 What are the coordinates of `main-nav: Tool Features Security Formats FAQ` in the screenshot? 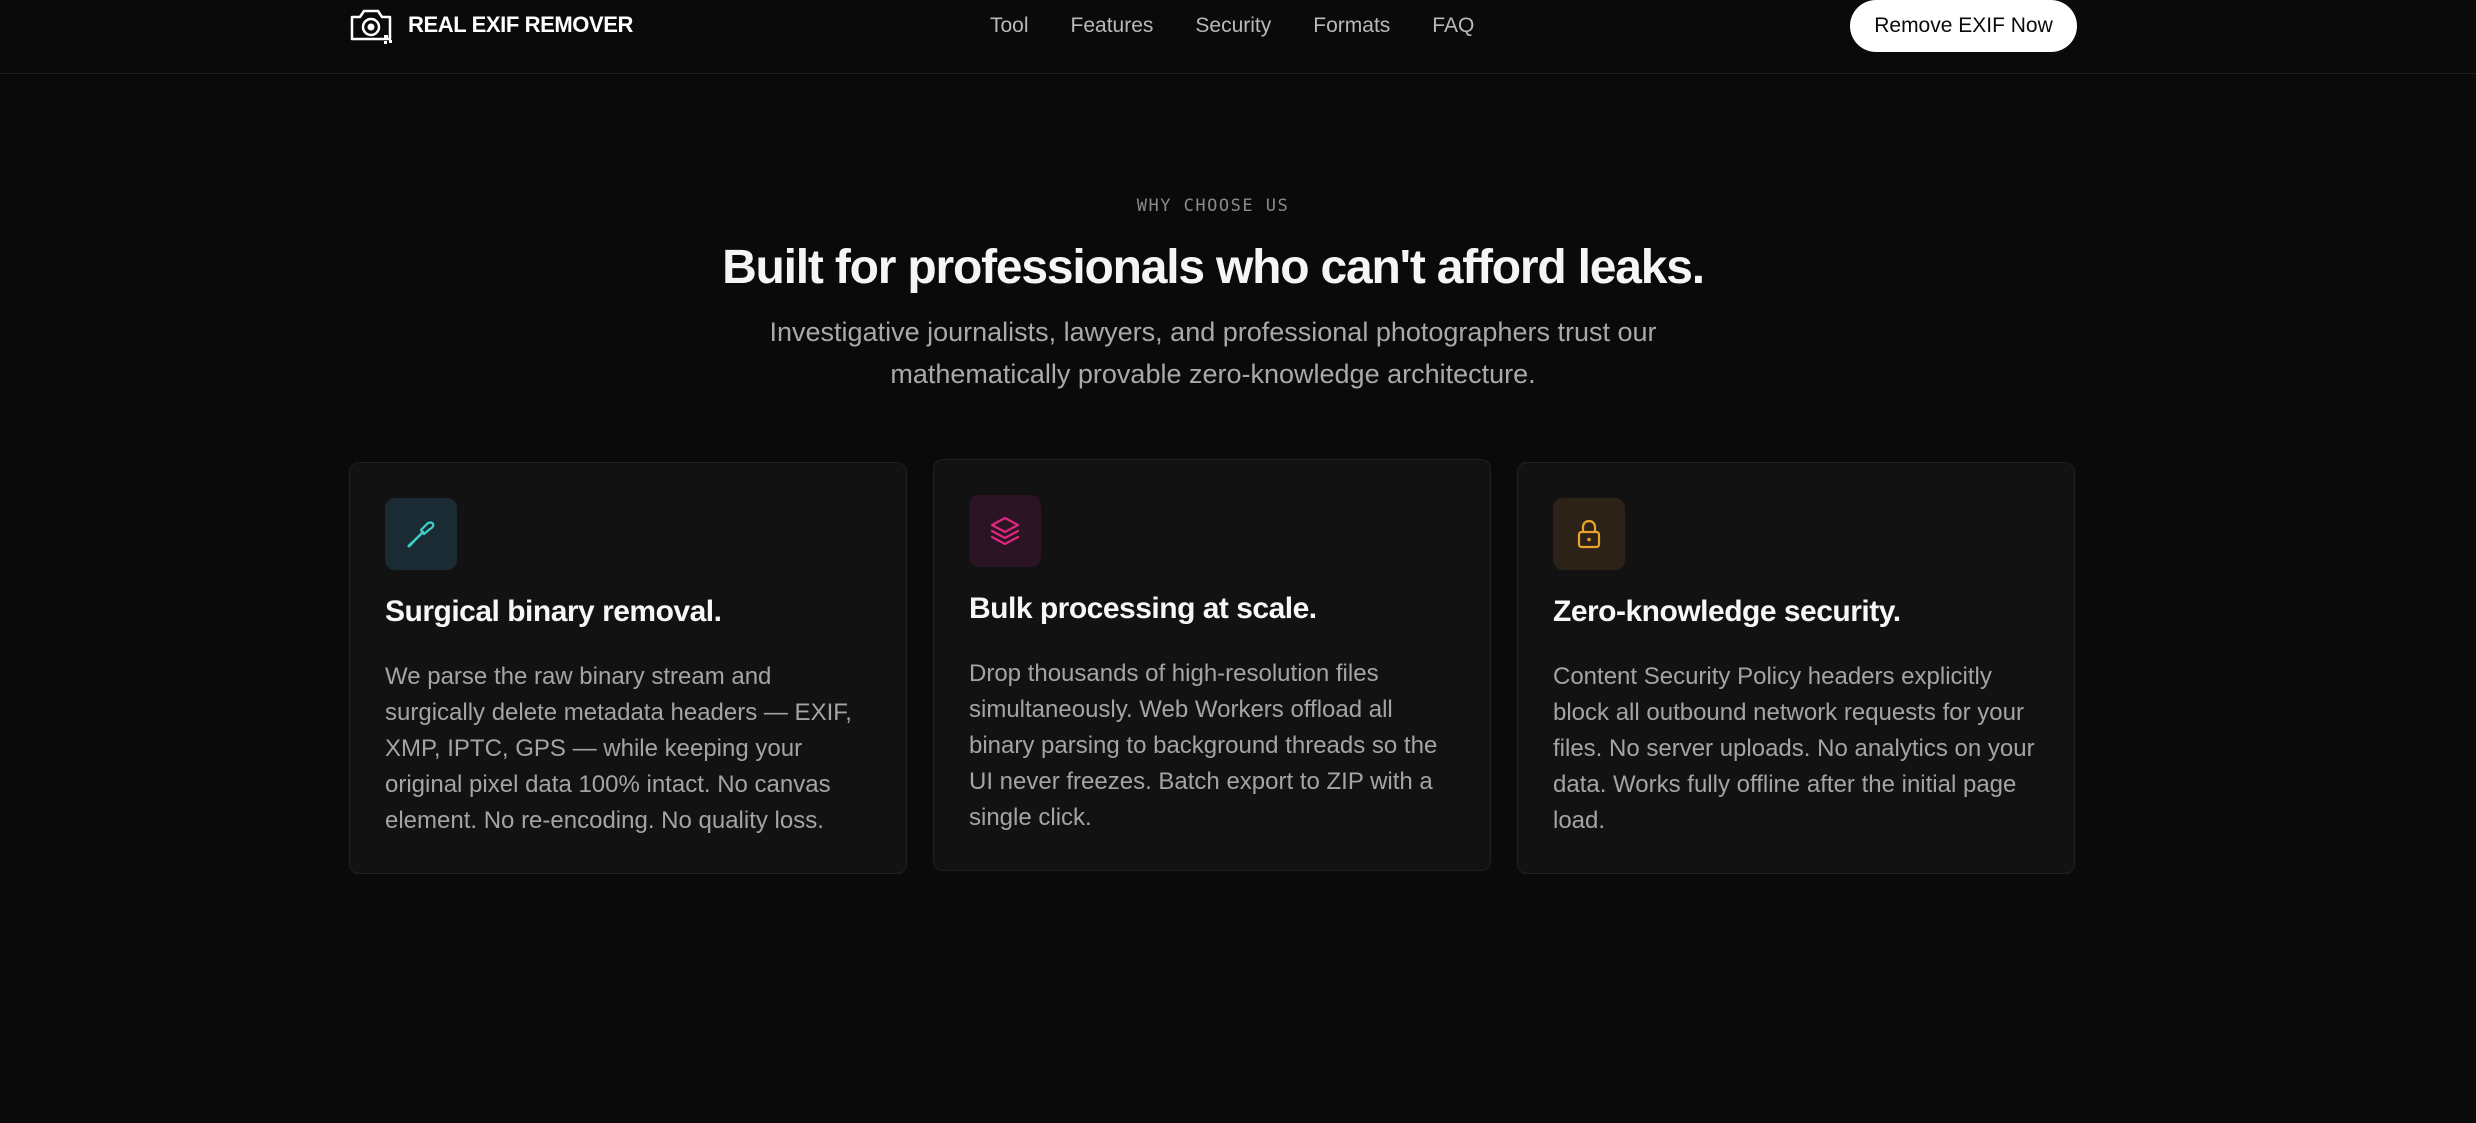 It's located at (1232, 26).